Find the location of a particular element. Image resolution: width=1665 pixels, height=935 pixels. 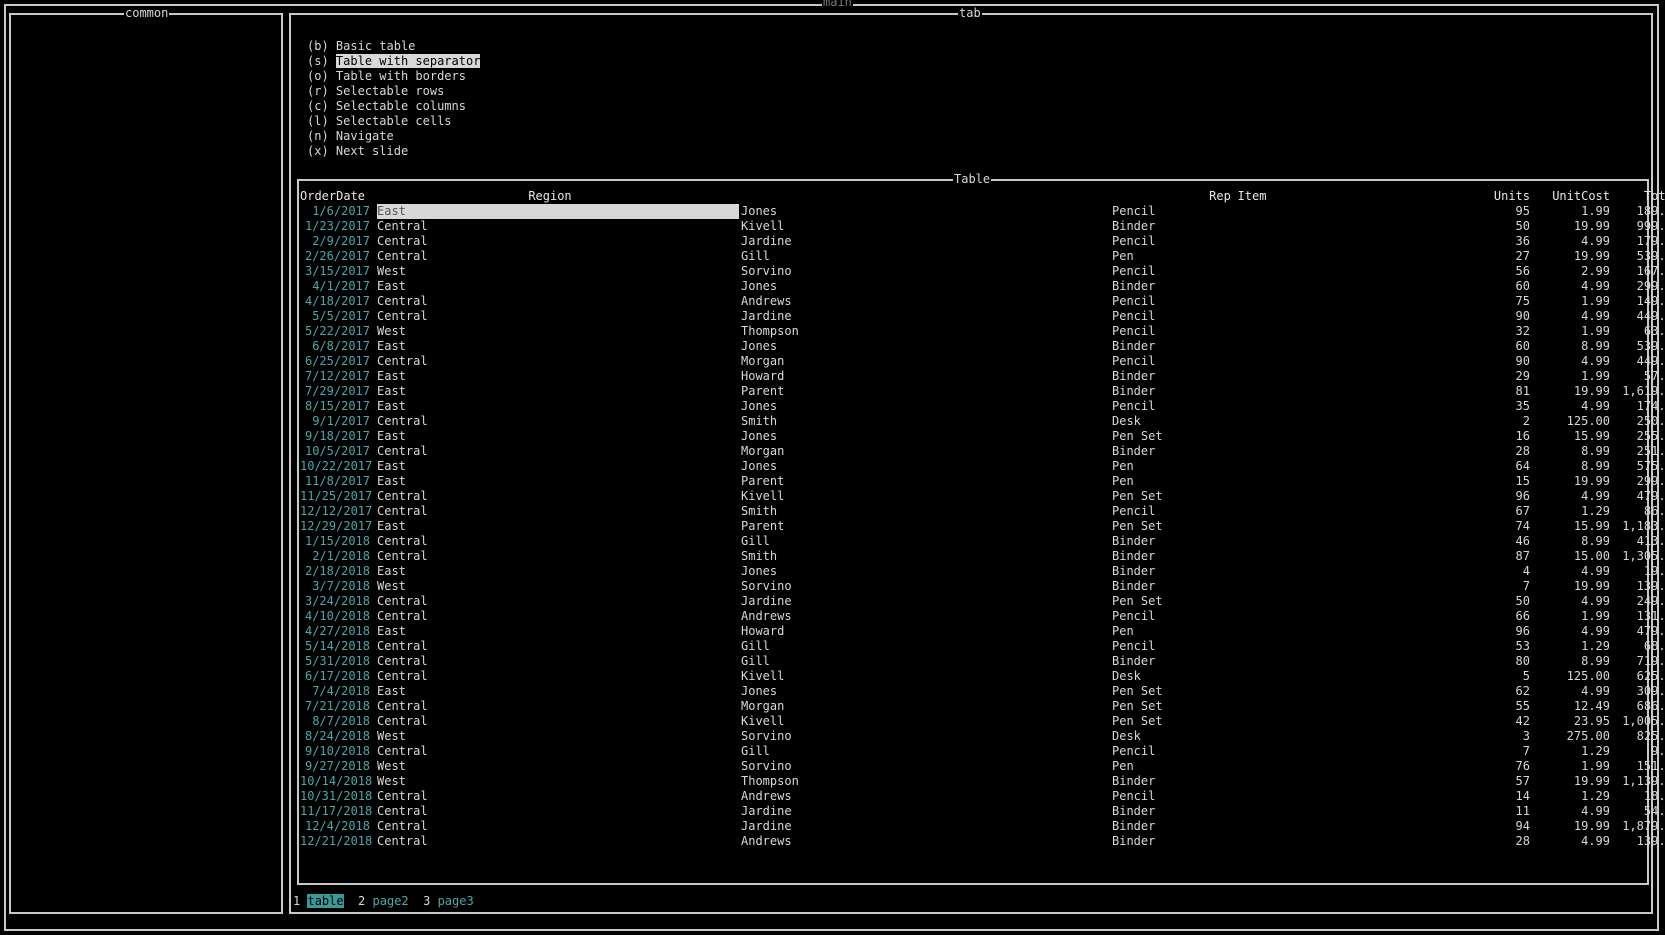

cell-total: 299.40 is located at coordinates (1637, 286).